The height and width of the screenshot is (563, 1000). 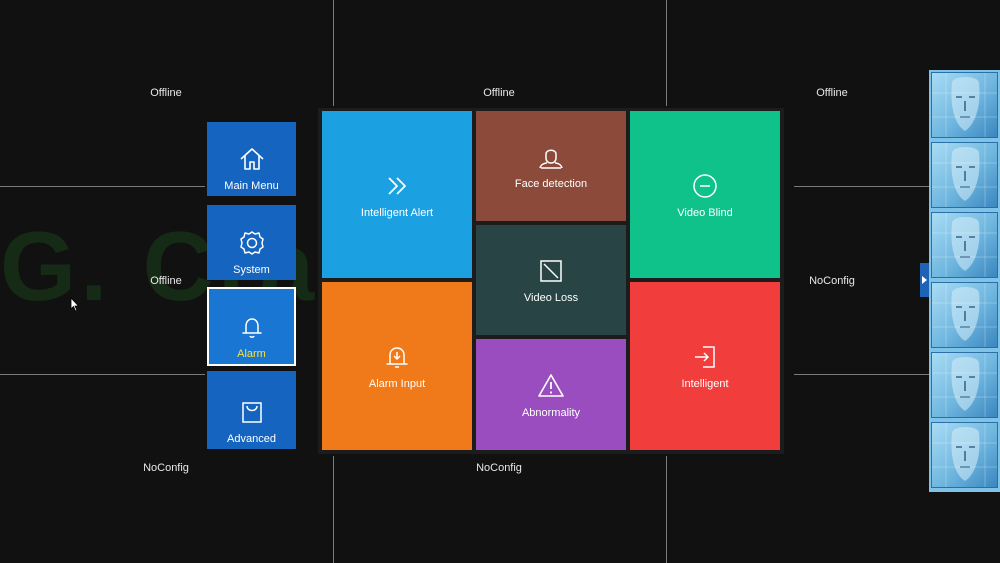 I want to click on tile-face-detection: Face detection, so click(x=551, y=166).